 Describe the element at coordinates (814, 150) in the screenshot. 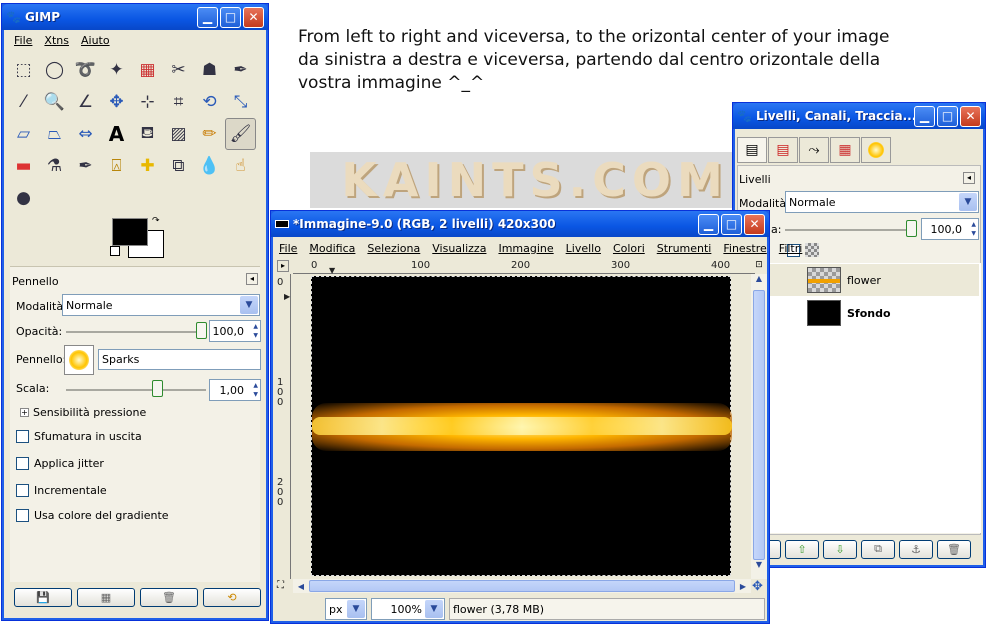

I see `tab-paths: ⤳` at that location.